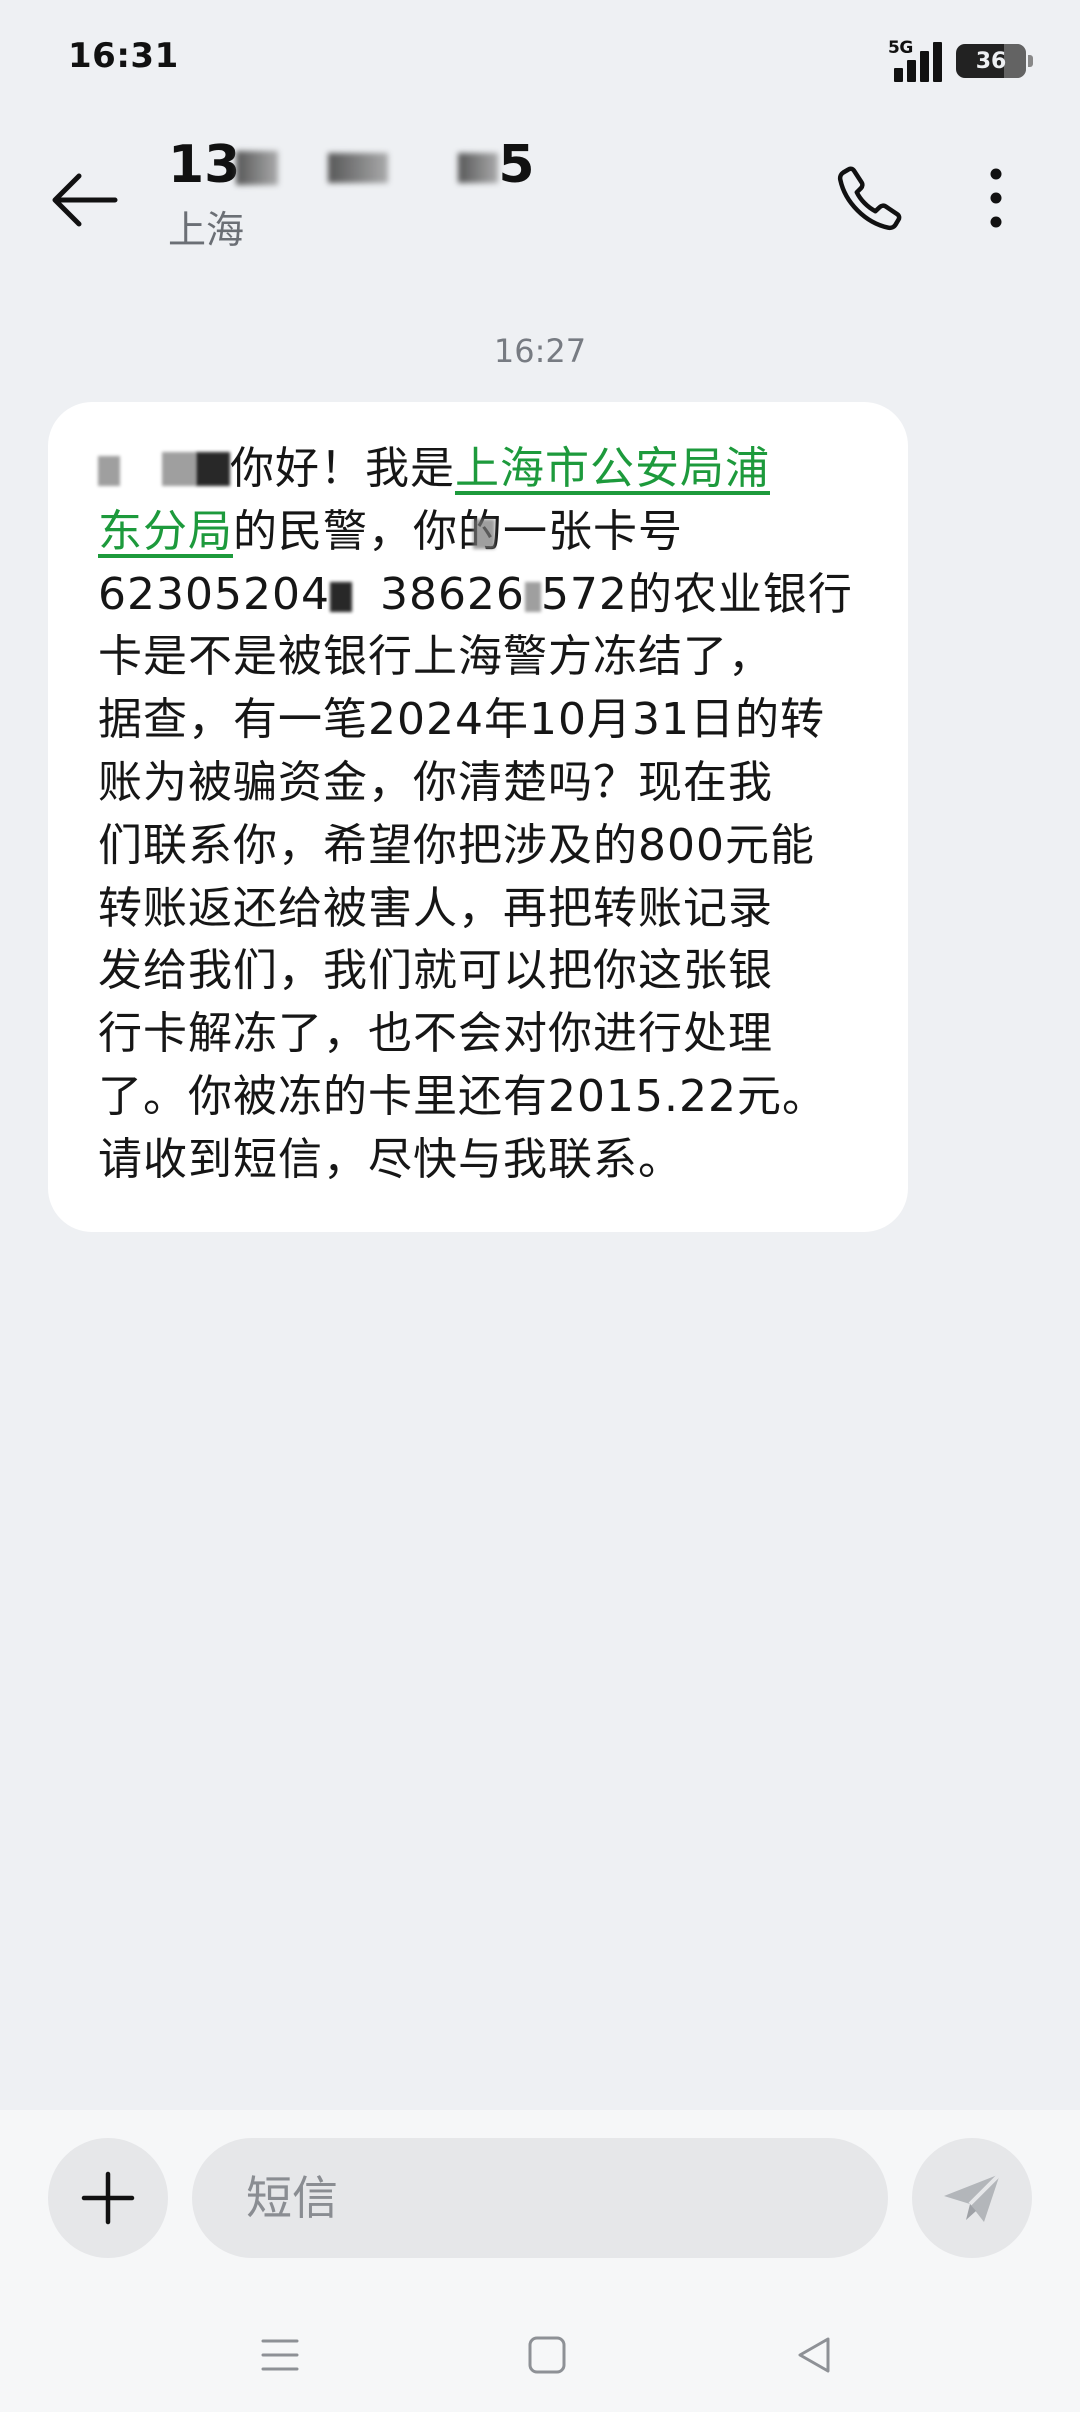 The height and width of the screenshot is (2412, 1080). What do you see at coordinates (435, 908) in the screenshot?
I see `message-line: 转账返还给被害人，再把转账记录` at bounding box center [435, 908].